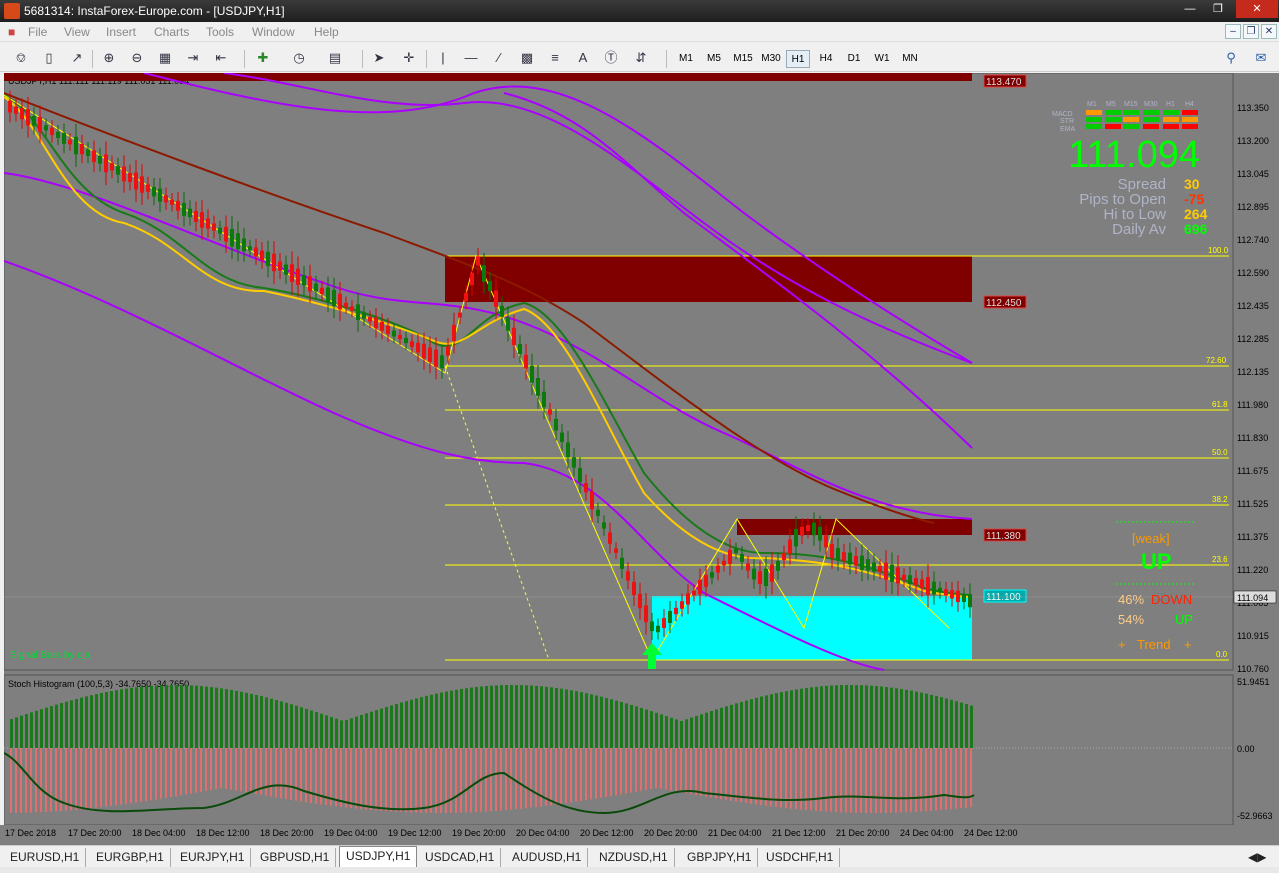 This screenshot has width=1279, height=873. I want to click on timeframe-mn: MN, so click(910, 59).